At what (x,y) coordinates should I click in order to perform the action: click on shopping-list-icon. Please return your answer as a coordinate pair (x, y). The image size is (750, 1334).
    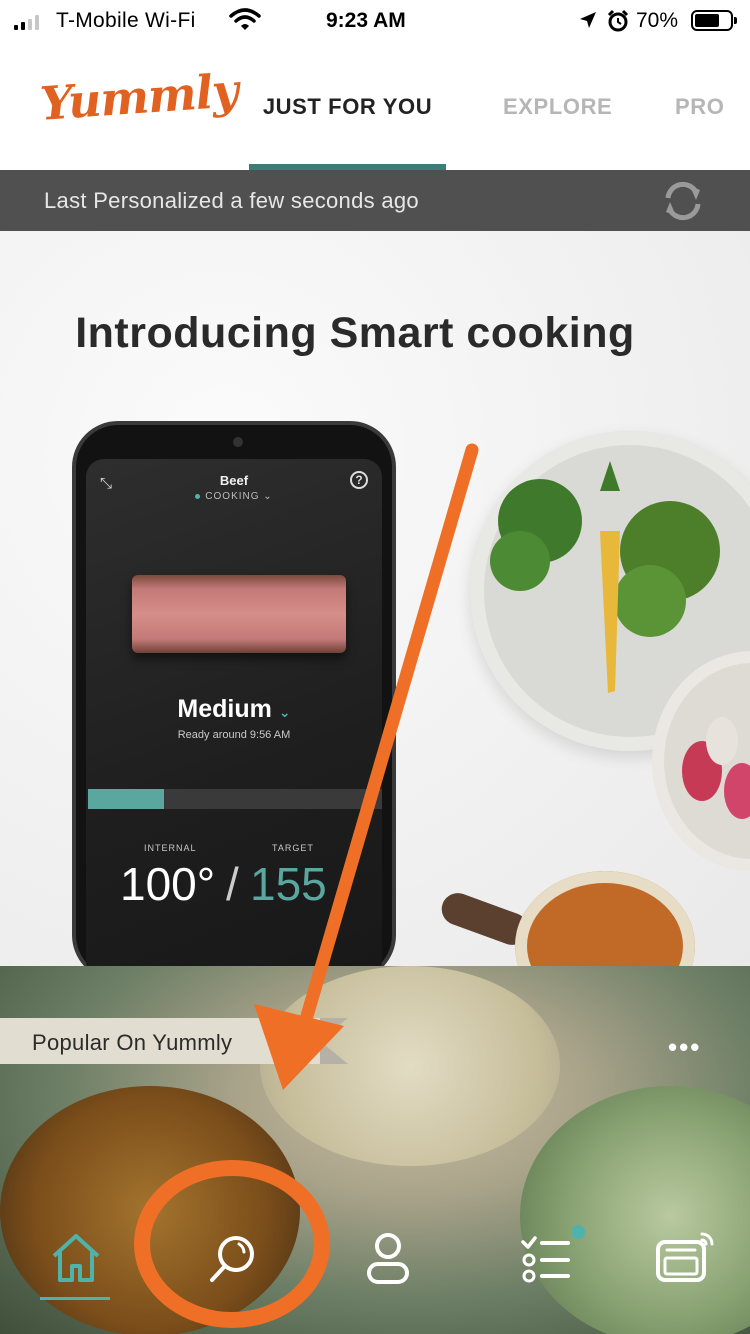
    Looking at the image, I should click on (546, 1258).